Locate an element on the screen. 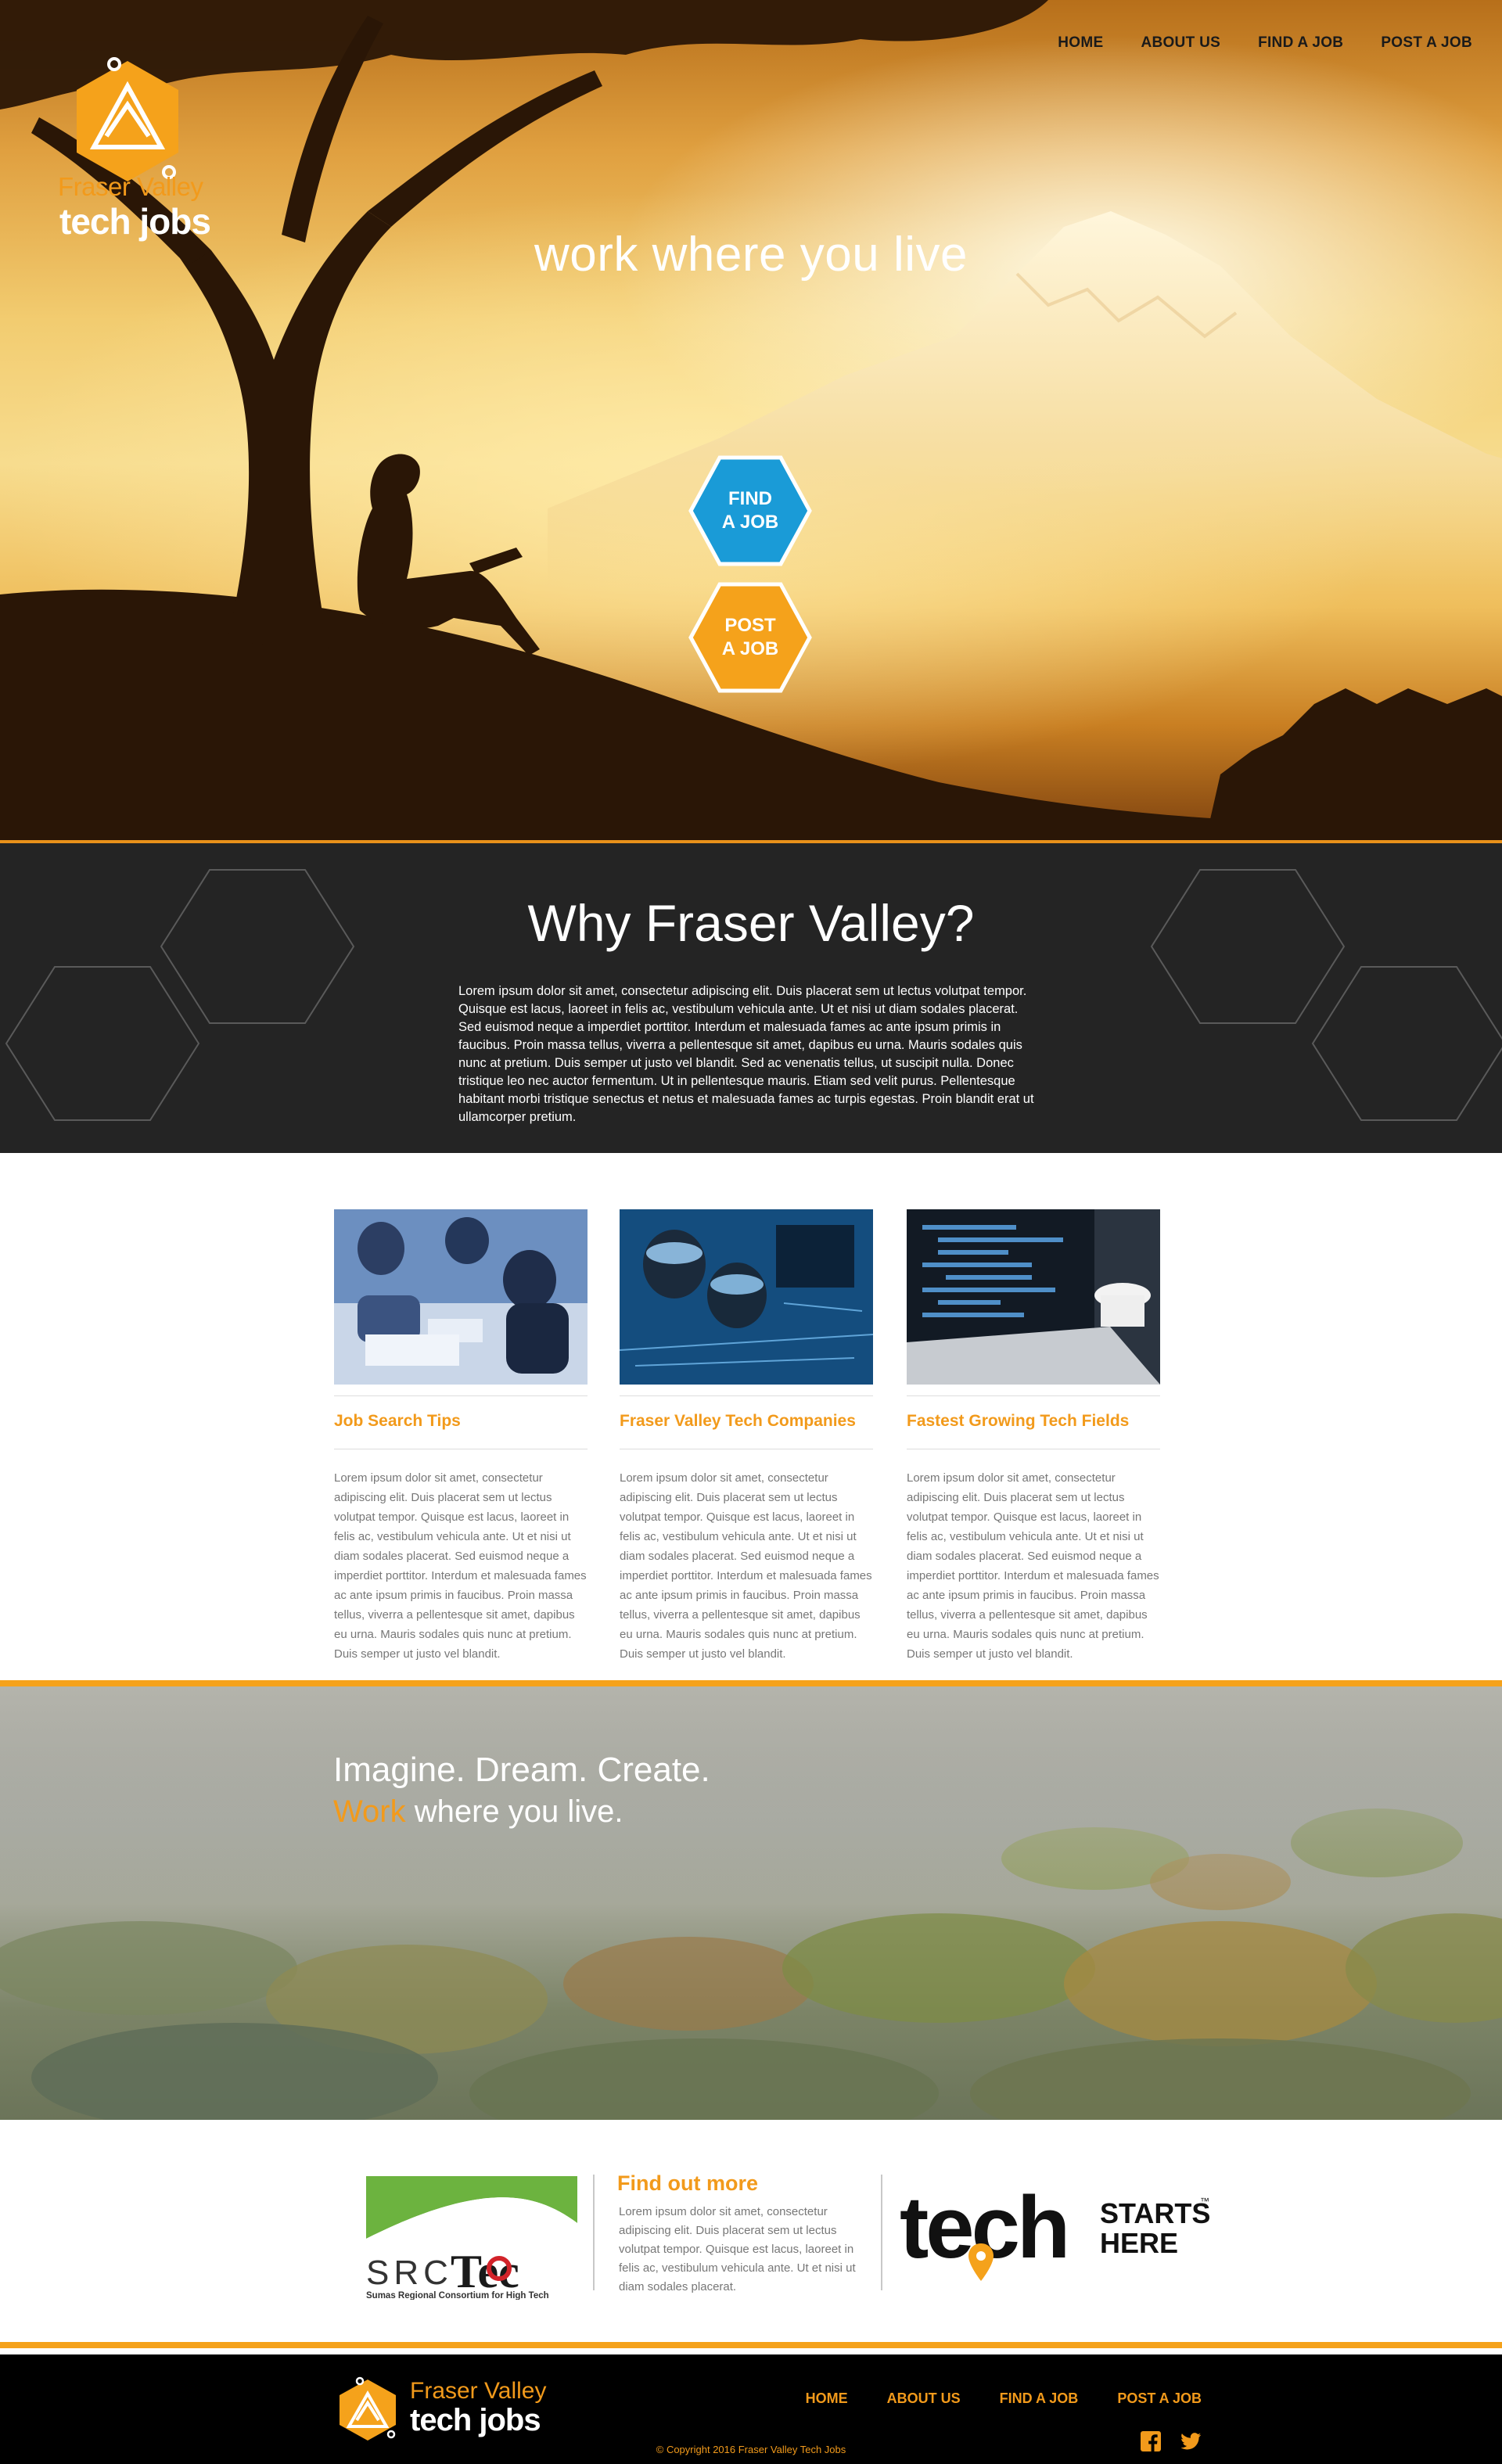 The width and height of the screenshot is (1502, 2464). nav-home: HOME is located at coordinates (1080, 43).